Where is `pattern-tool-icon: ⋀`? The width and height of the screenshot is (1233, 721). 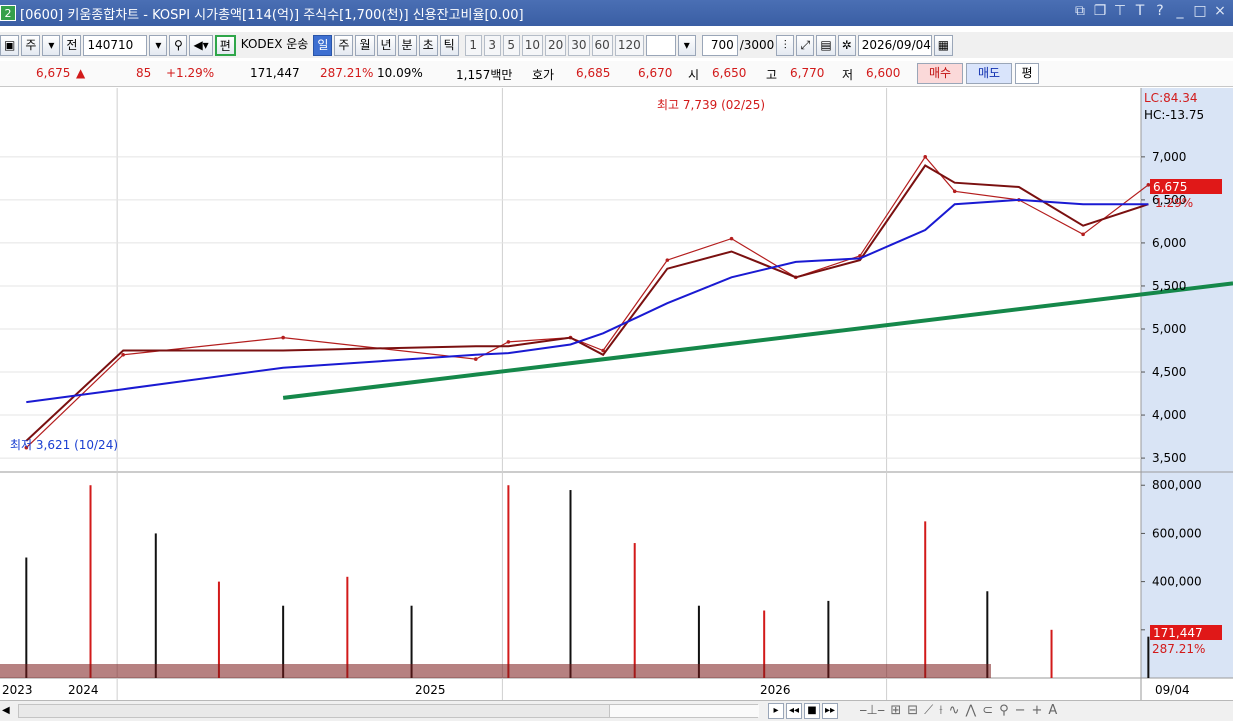 pattern-tool-icon: ⋀ is located at coordinates (970, 710).